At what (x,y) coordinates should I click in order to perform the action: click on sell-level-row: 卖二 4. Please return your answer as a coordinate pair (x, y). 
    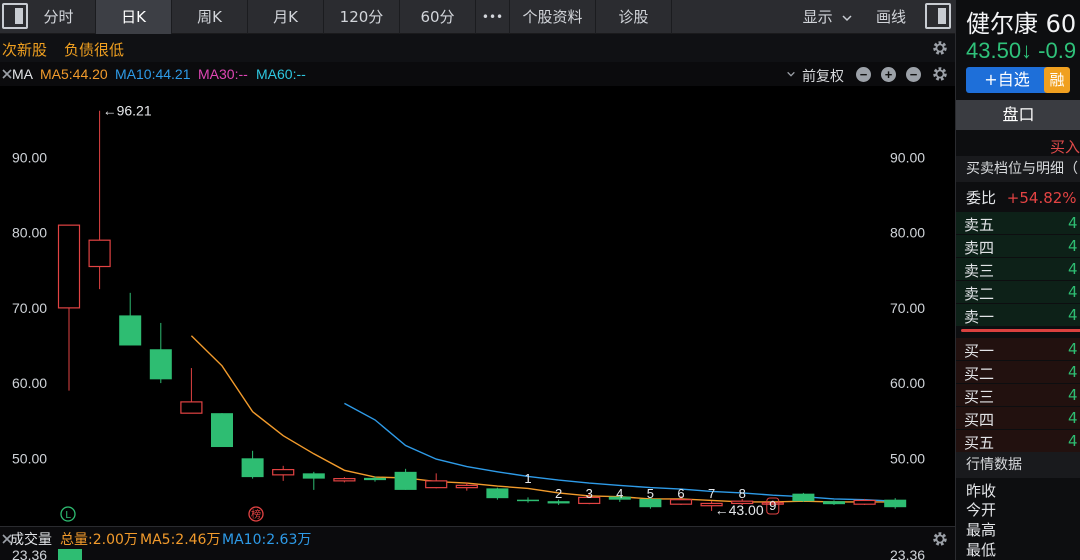
    Looking at the image, I should click on (1018, 292).